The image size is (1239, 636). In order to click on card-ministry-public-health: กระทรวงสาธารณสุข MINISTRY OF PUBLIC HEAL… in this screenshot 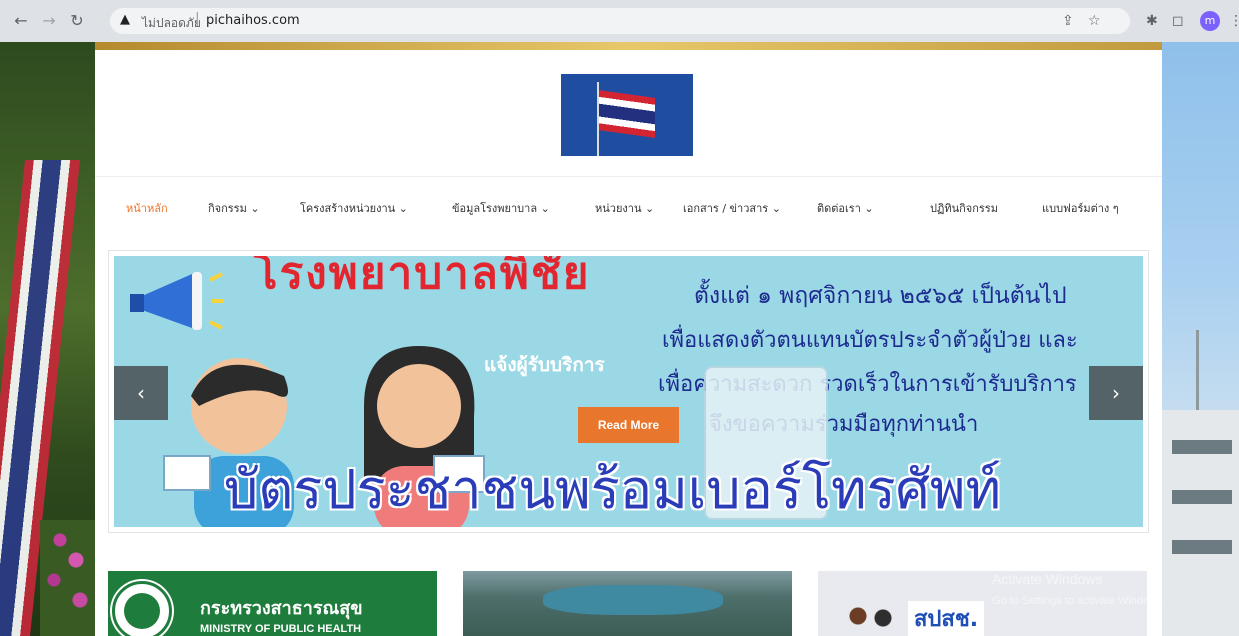, I will do `click(272, 603)`.